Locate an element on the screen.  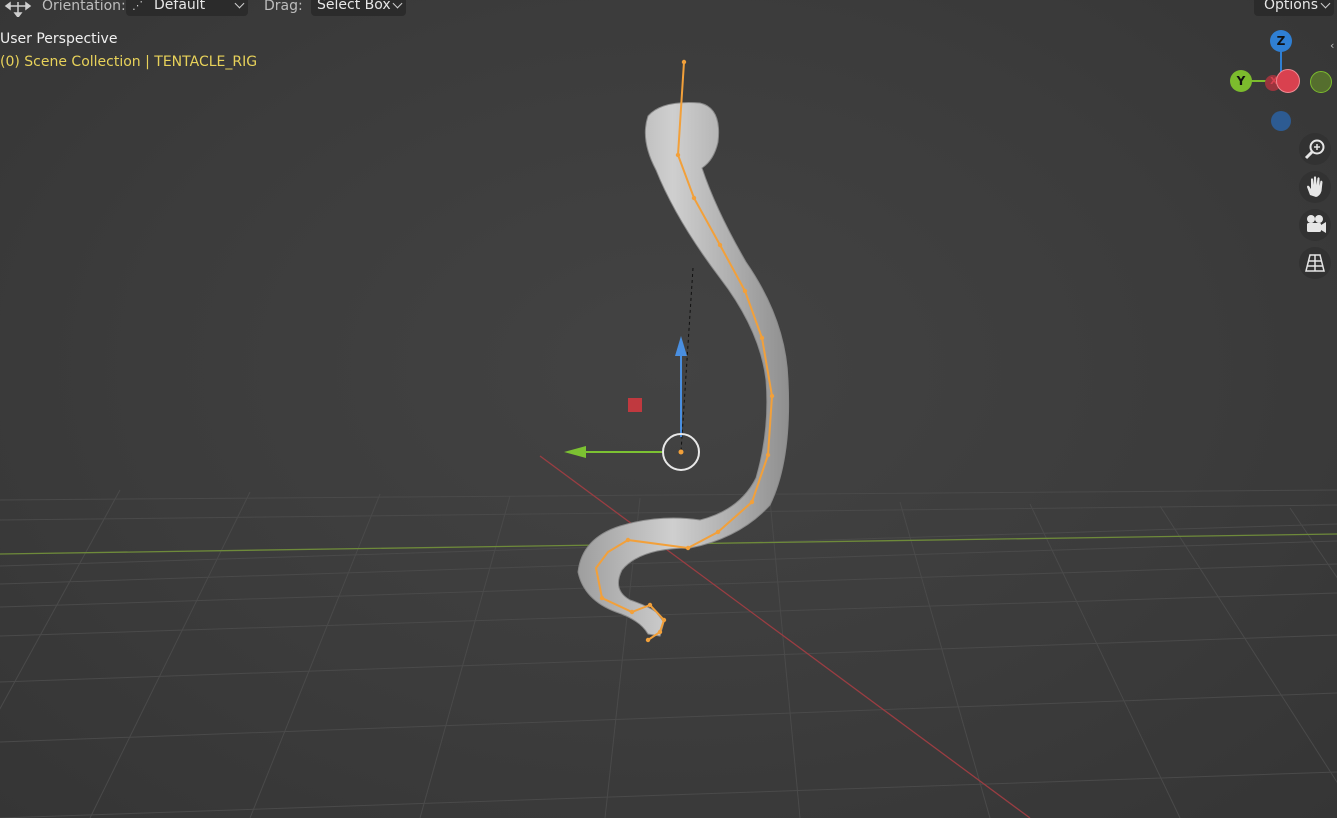
options-dropdown: Options is located at coordinates (1294, 8).